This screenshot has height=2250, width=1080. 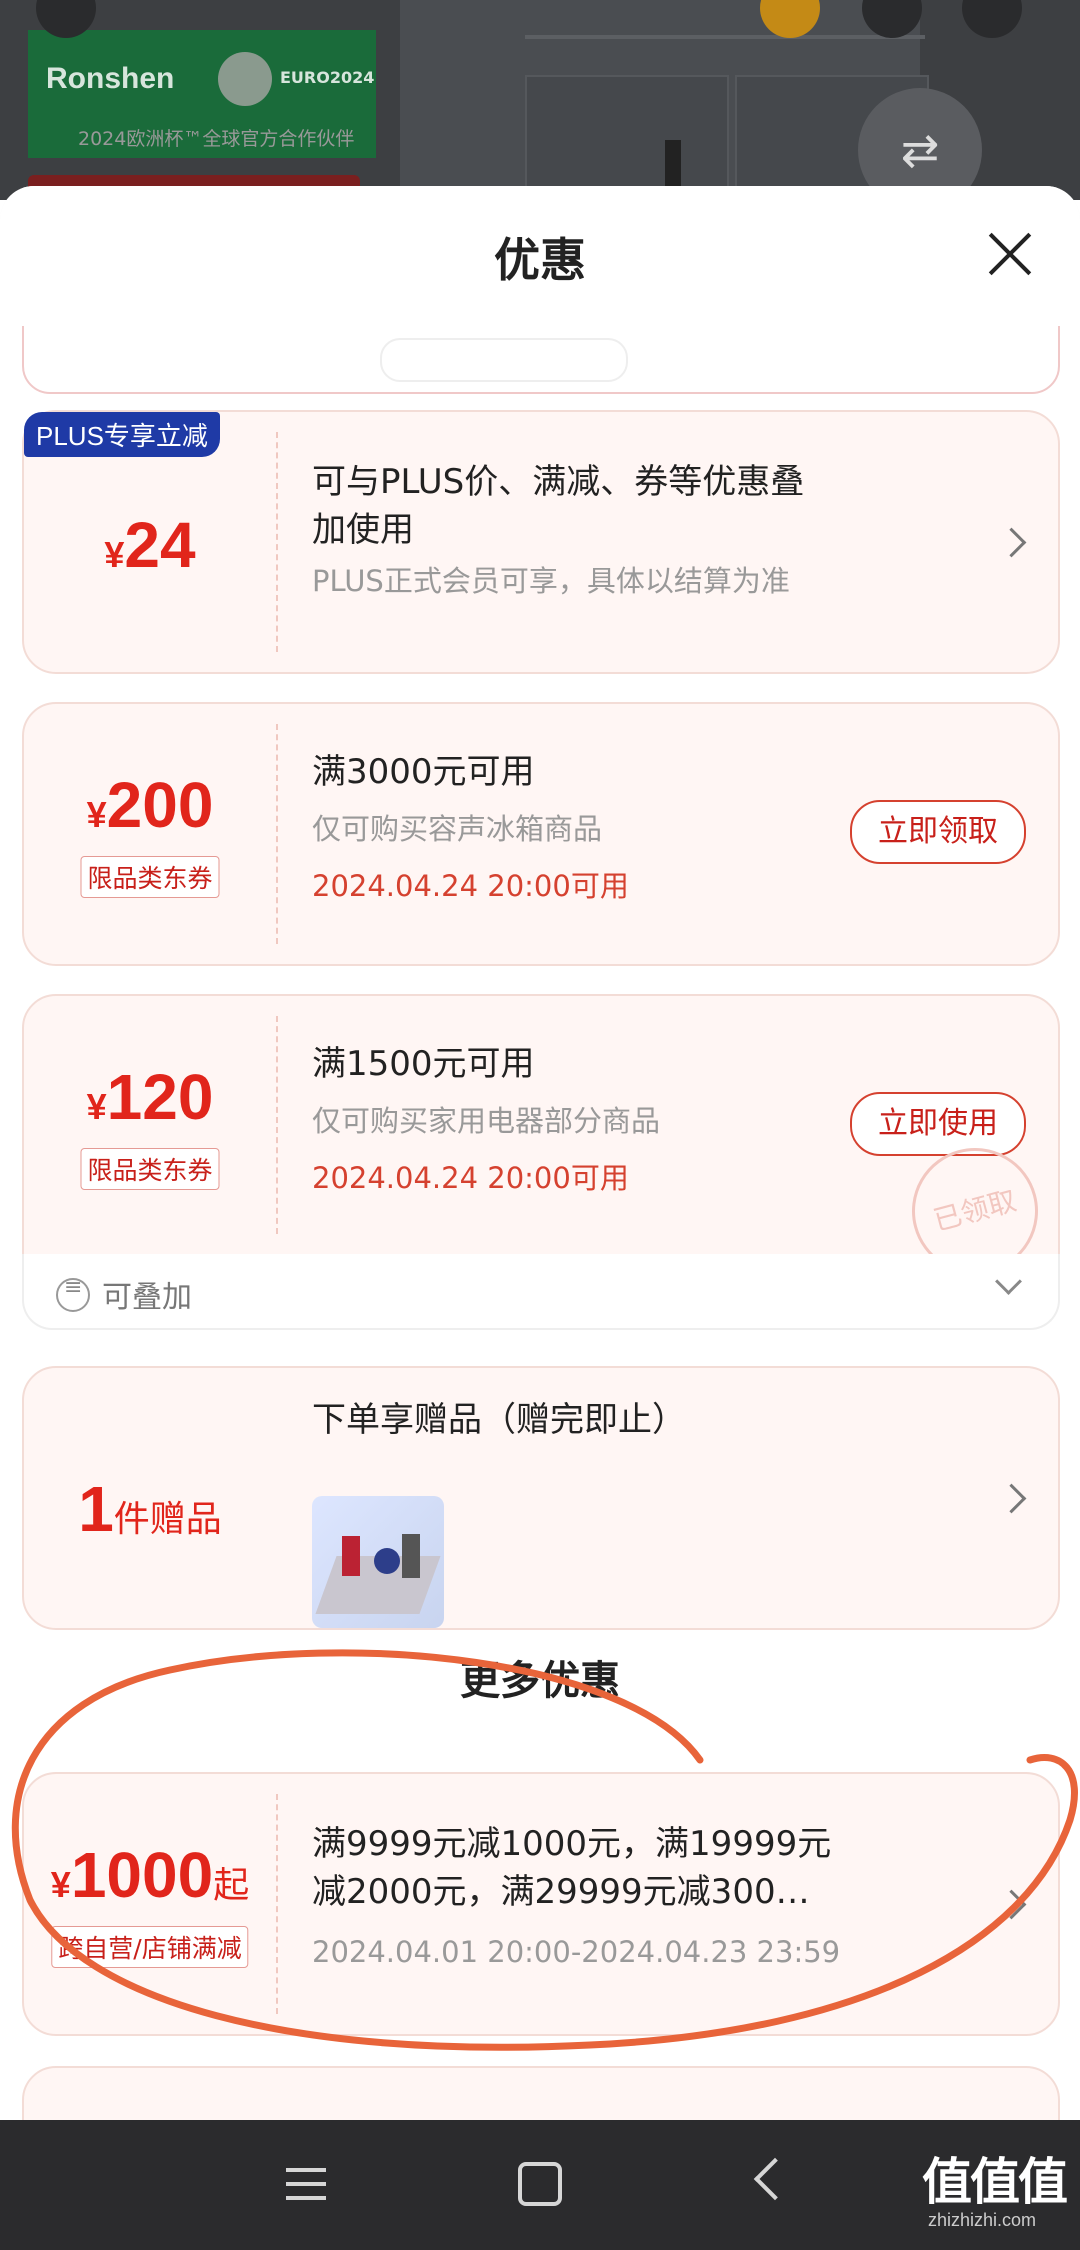 What do you see at coordinates (775, 2179) in the screenshot?
I see `back-icon` at bounding box center [775, 2179].